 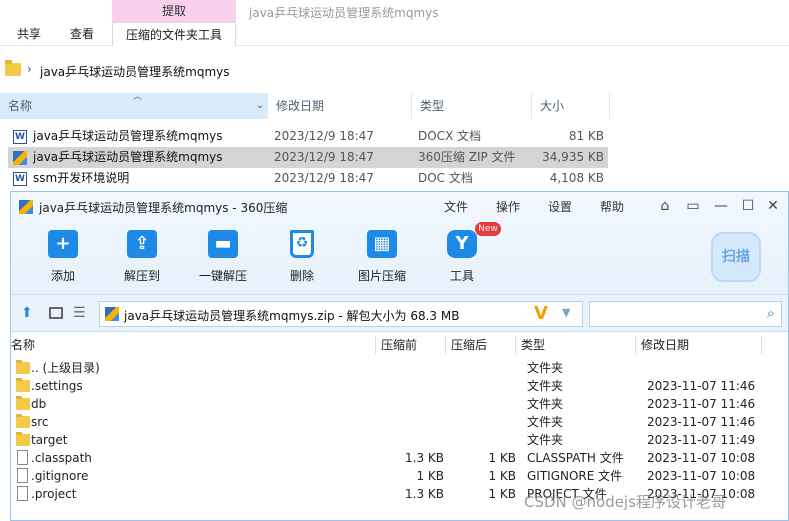 I want to click on column-header-size: 大小, so click(x=571, y=106).